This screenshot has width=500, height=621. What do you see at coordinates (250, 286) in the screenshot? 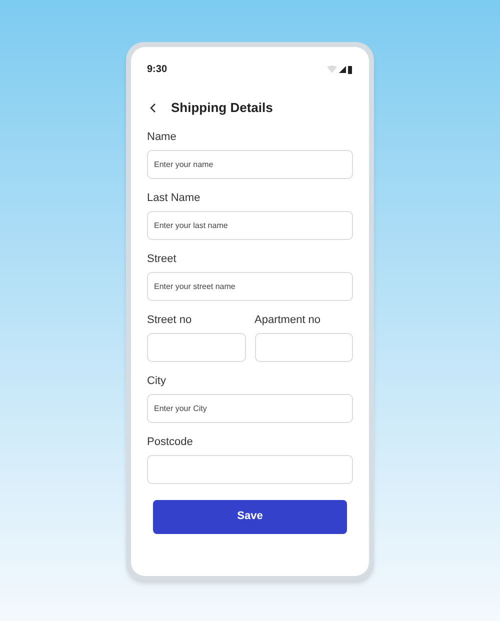
I see `input-field: Enter your street name` at bounding box center [250, 286].